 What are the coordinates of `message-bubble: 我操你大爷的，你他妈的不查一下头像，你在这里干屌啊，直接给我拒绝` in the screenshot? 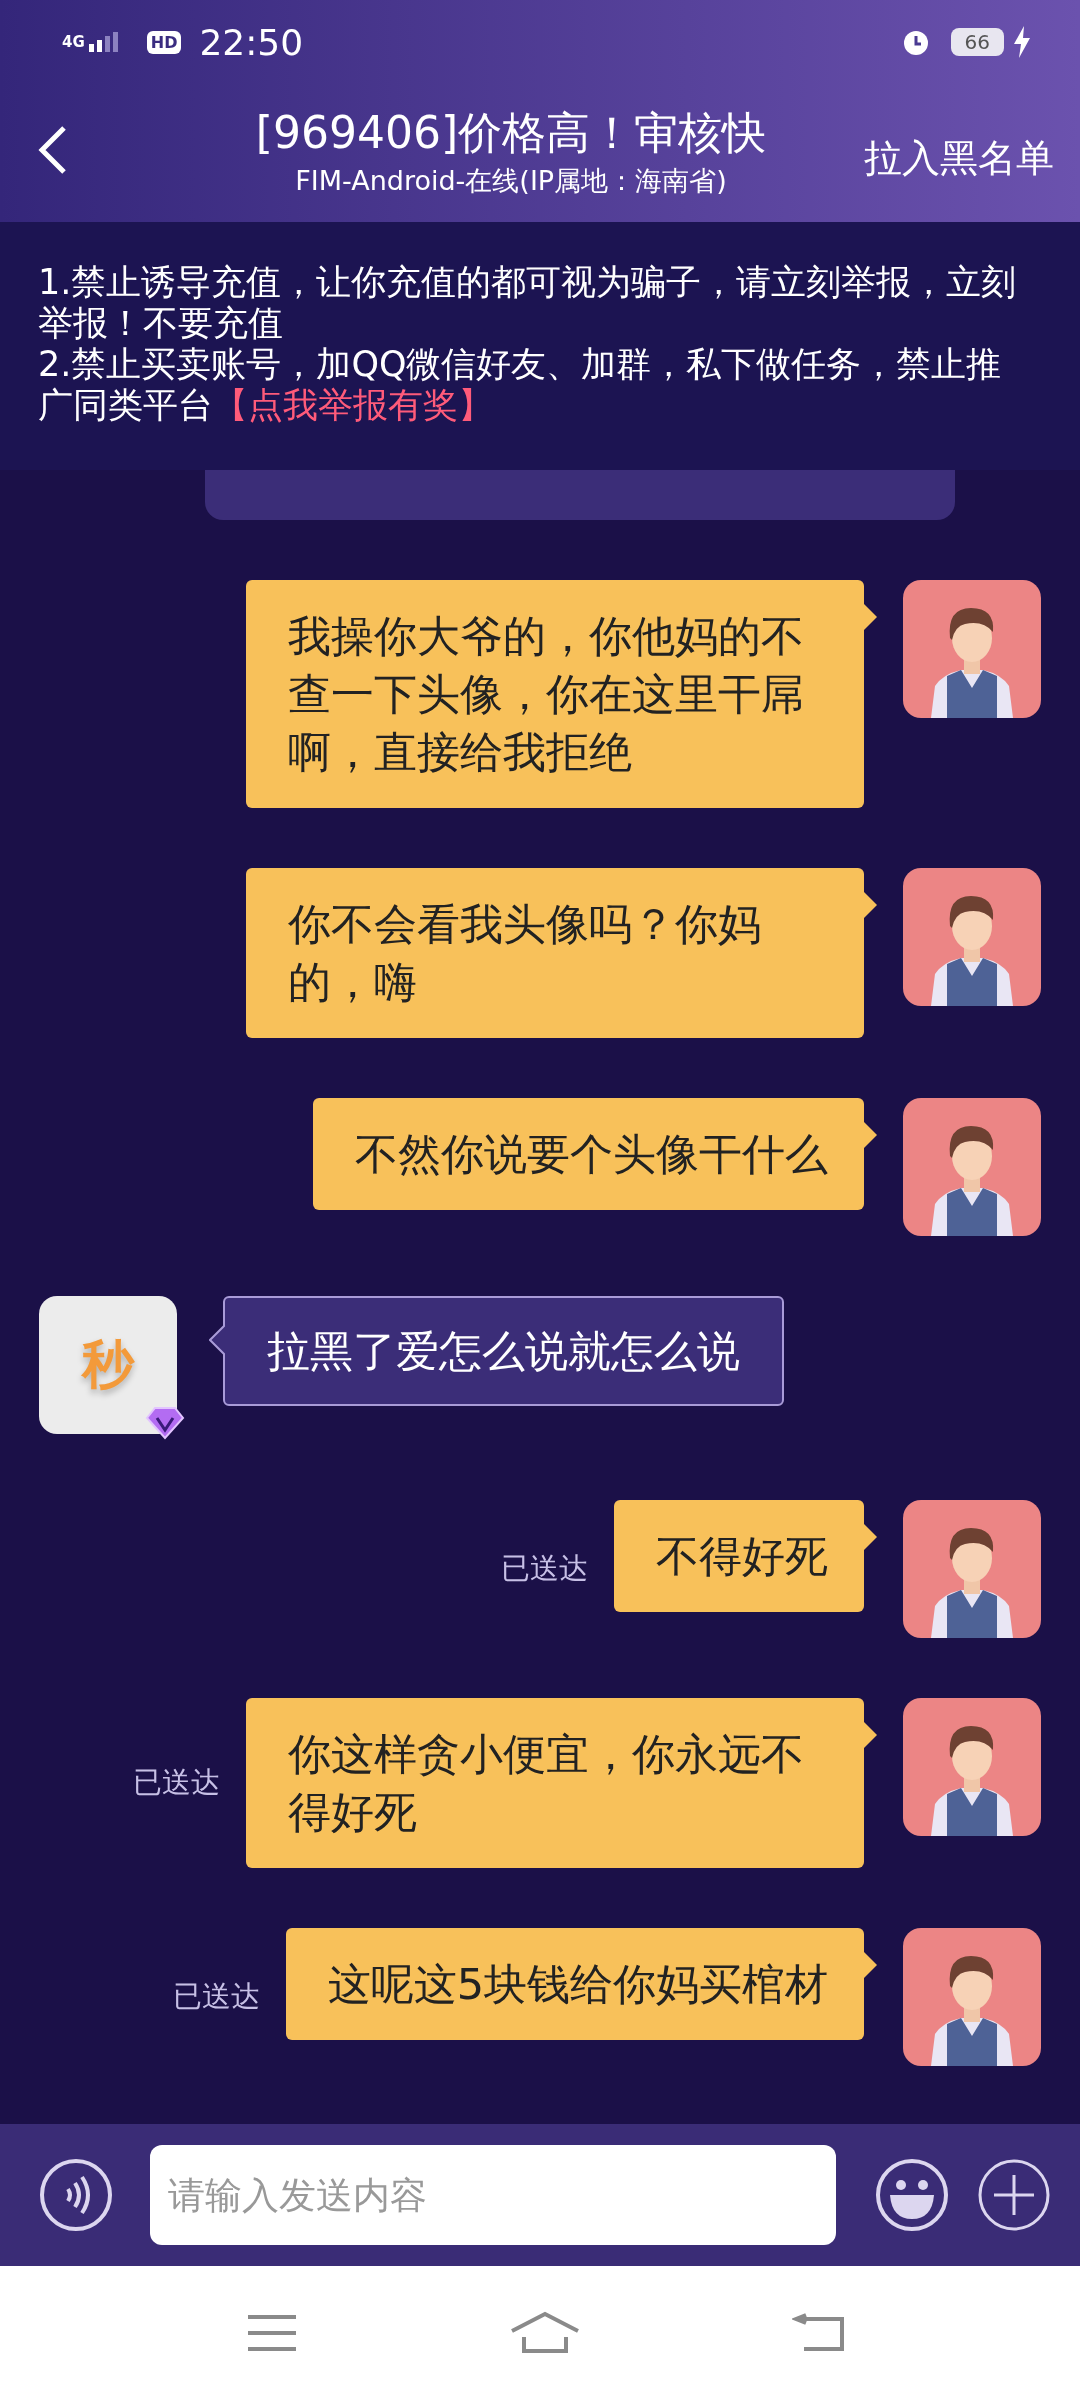 It's located at (555, 694).